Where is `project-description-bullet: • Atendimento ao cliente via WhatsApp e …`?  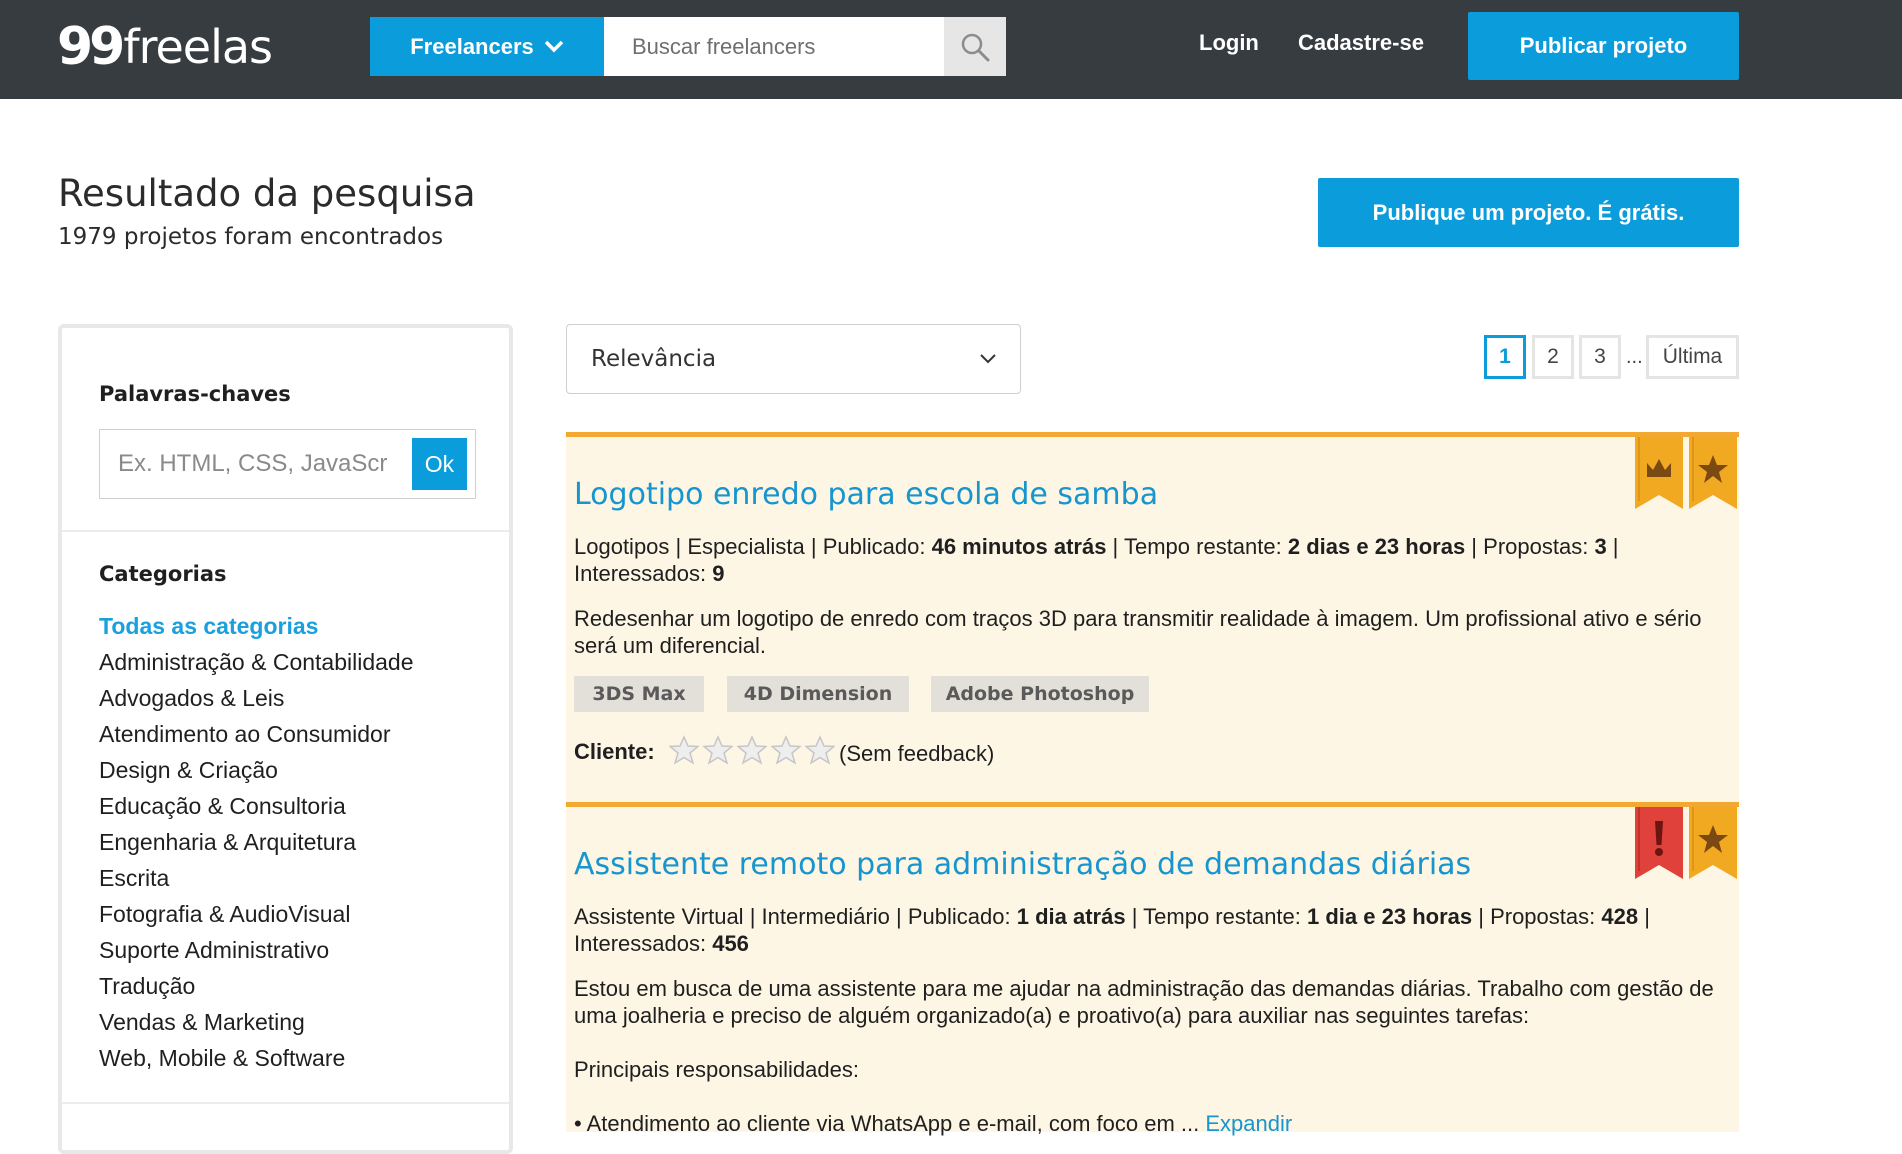 project-description-bullet: • Atendimento ao cliente via WhatsApp e … is located at coordinates (887, 1123).